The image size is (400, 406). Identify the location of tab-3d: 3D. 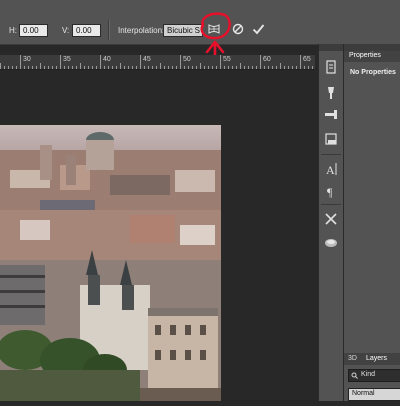
(352, 358).